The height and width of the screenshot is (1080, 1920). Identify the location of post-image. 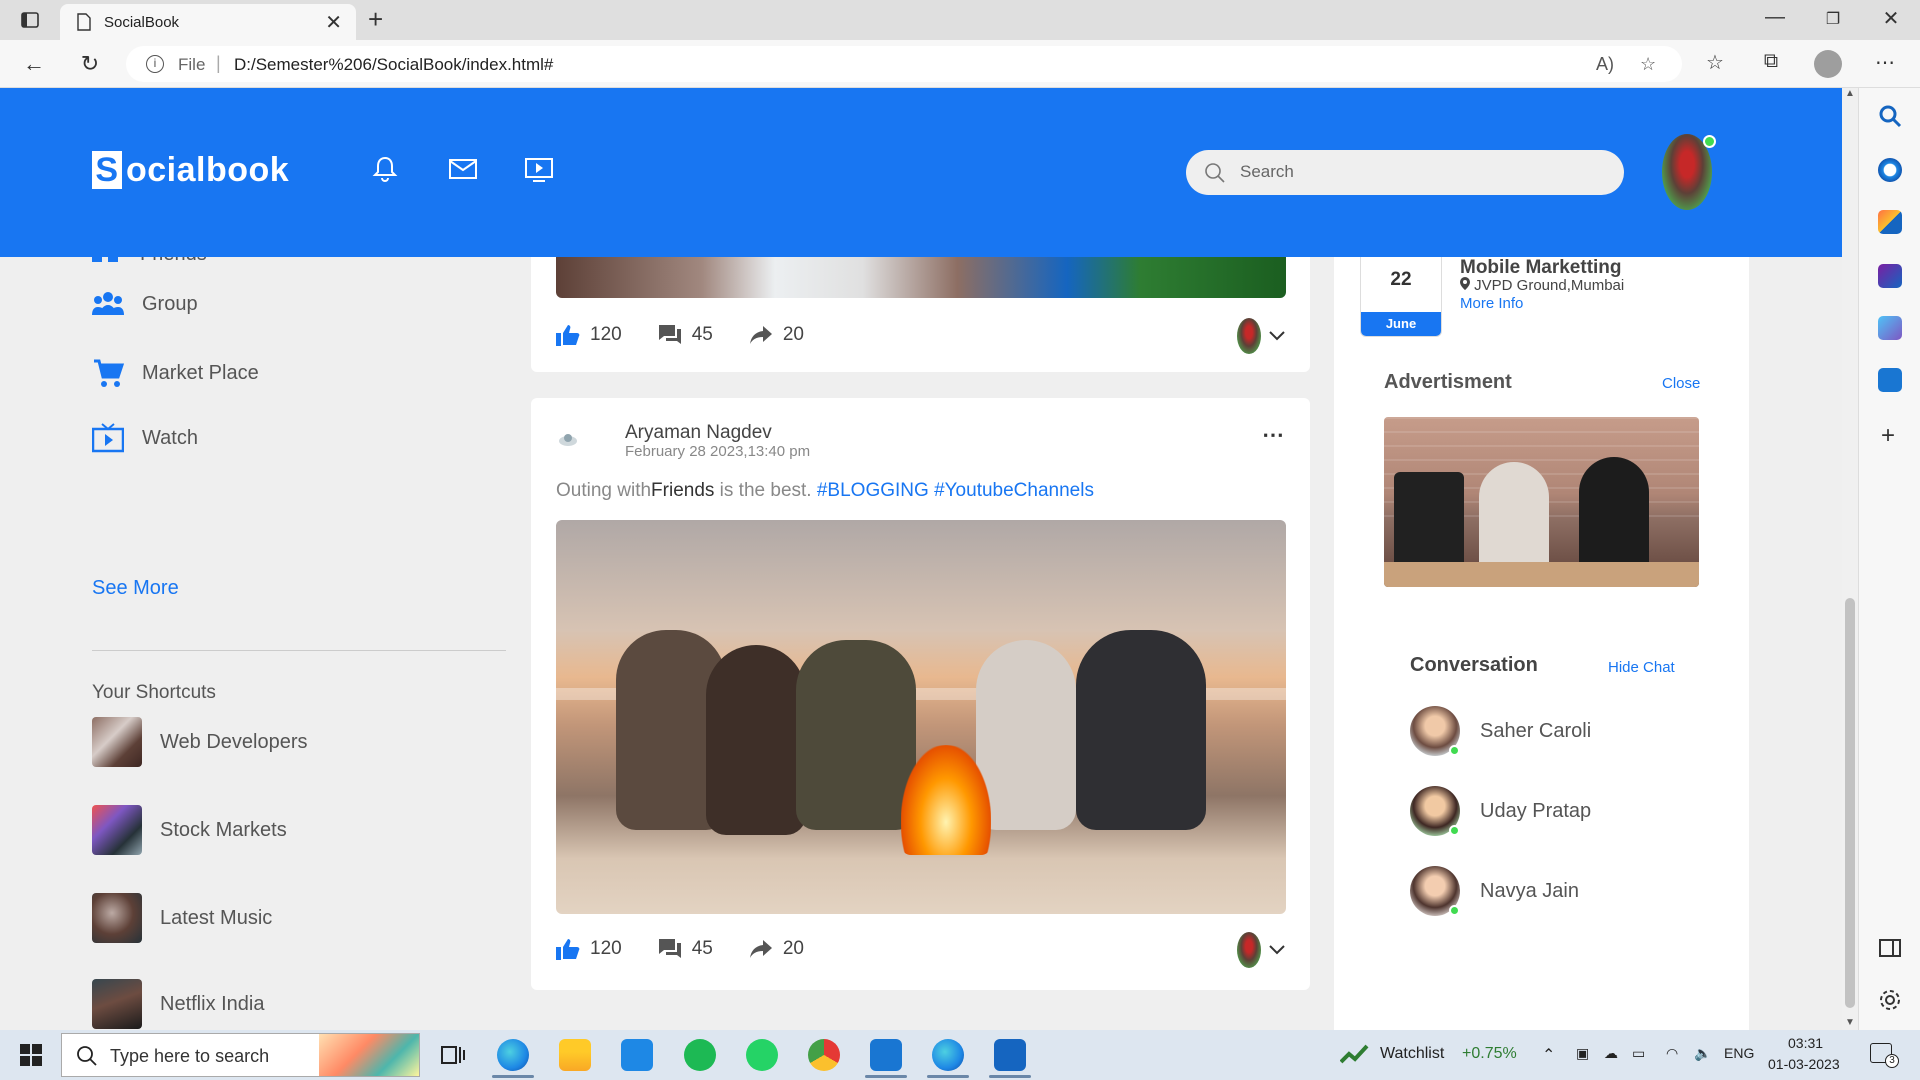
(921, 717).